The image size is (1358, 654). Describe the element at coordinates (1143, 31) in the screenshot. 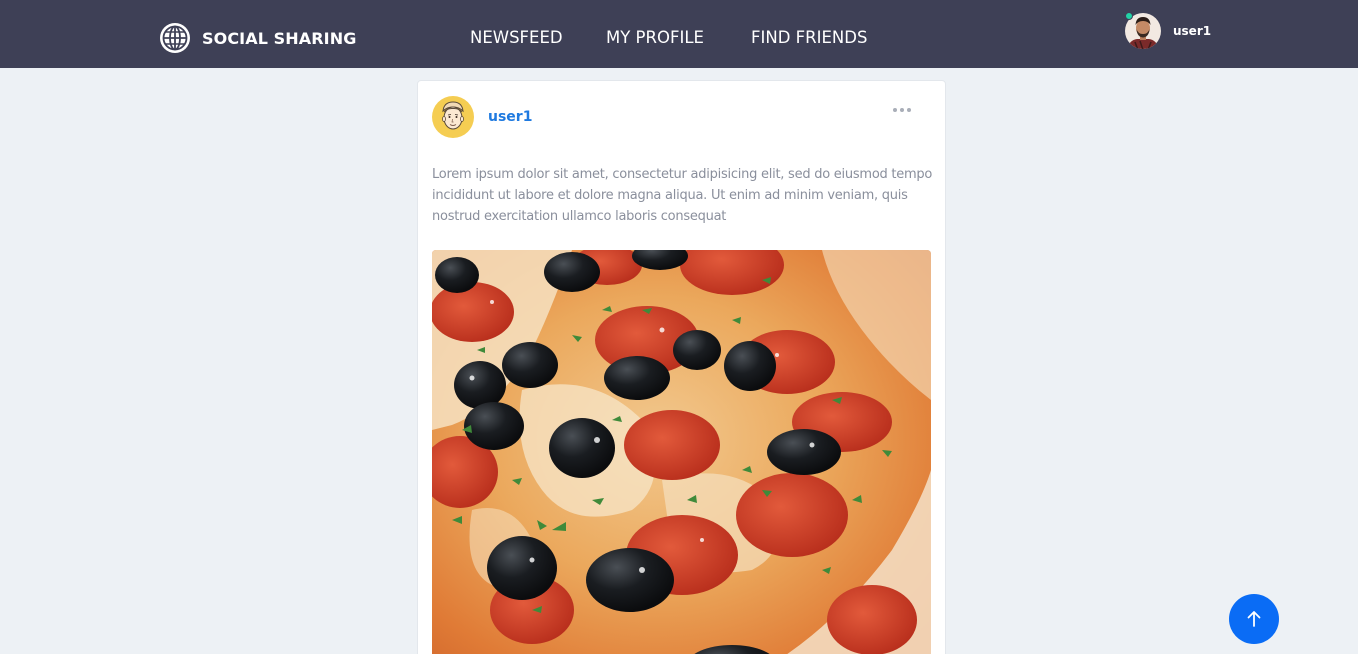

I see `user-avatar` at that location.